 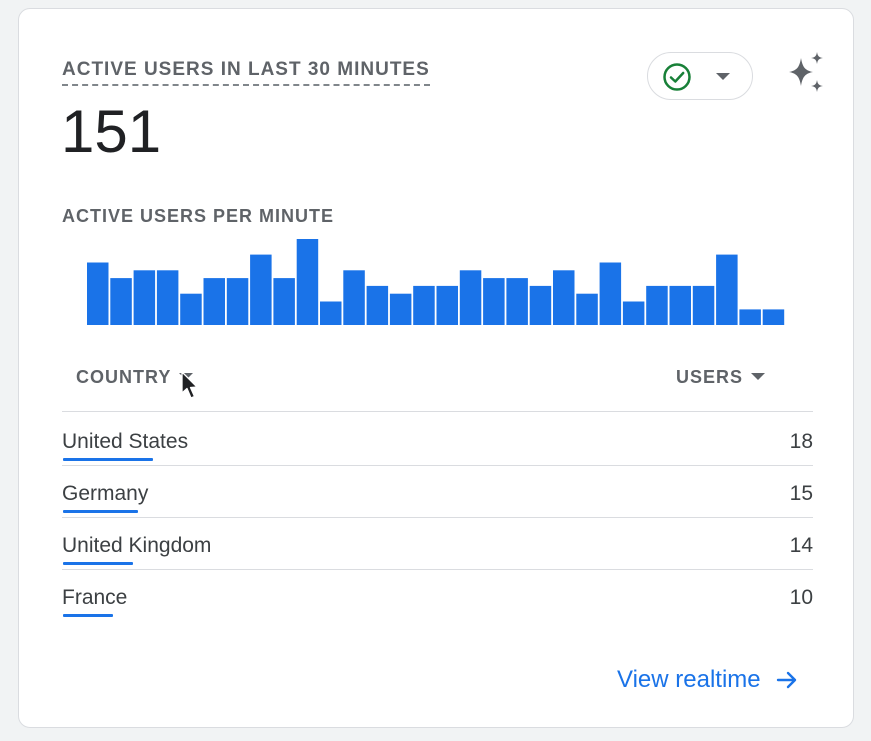 I want to click on users-column-header: USERS, so click(x=721, y=377).